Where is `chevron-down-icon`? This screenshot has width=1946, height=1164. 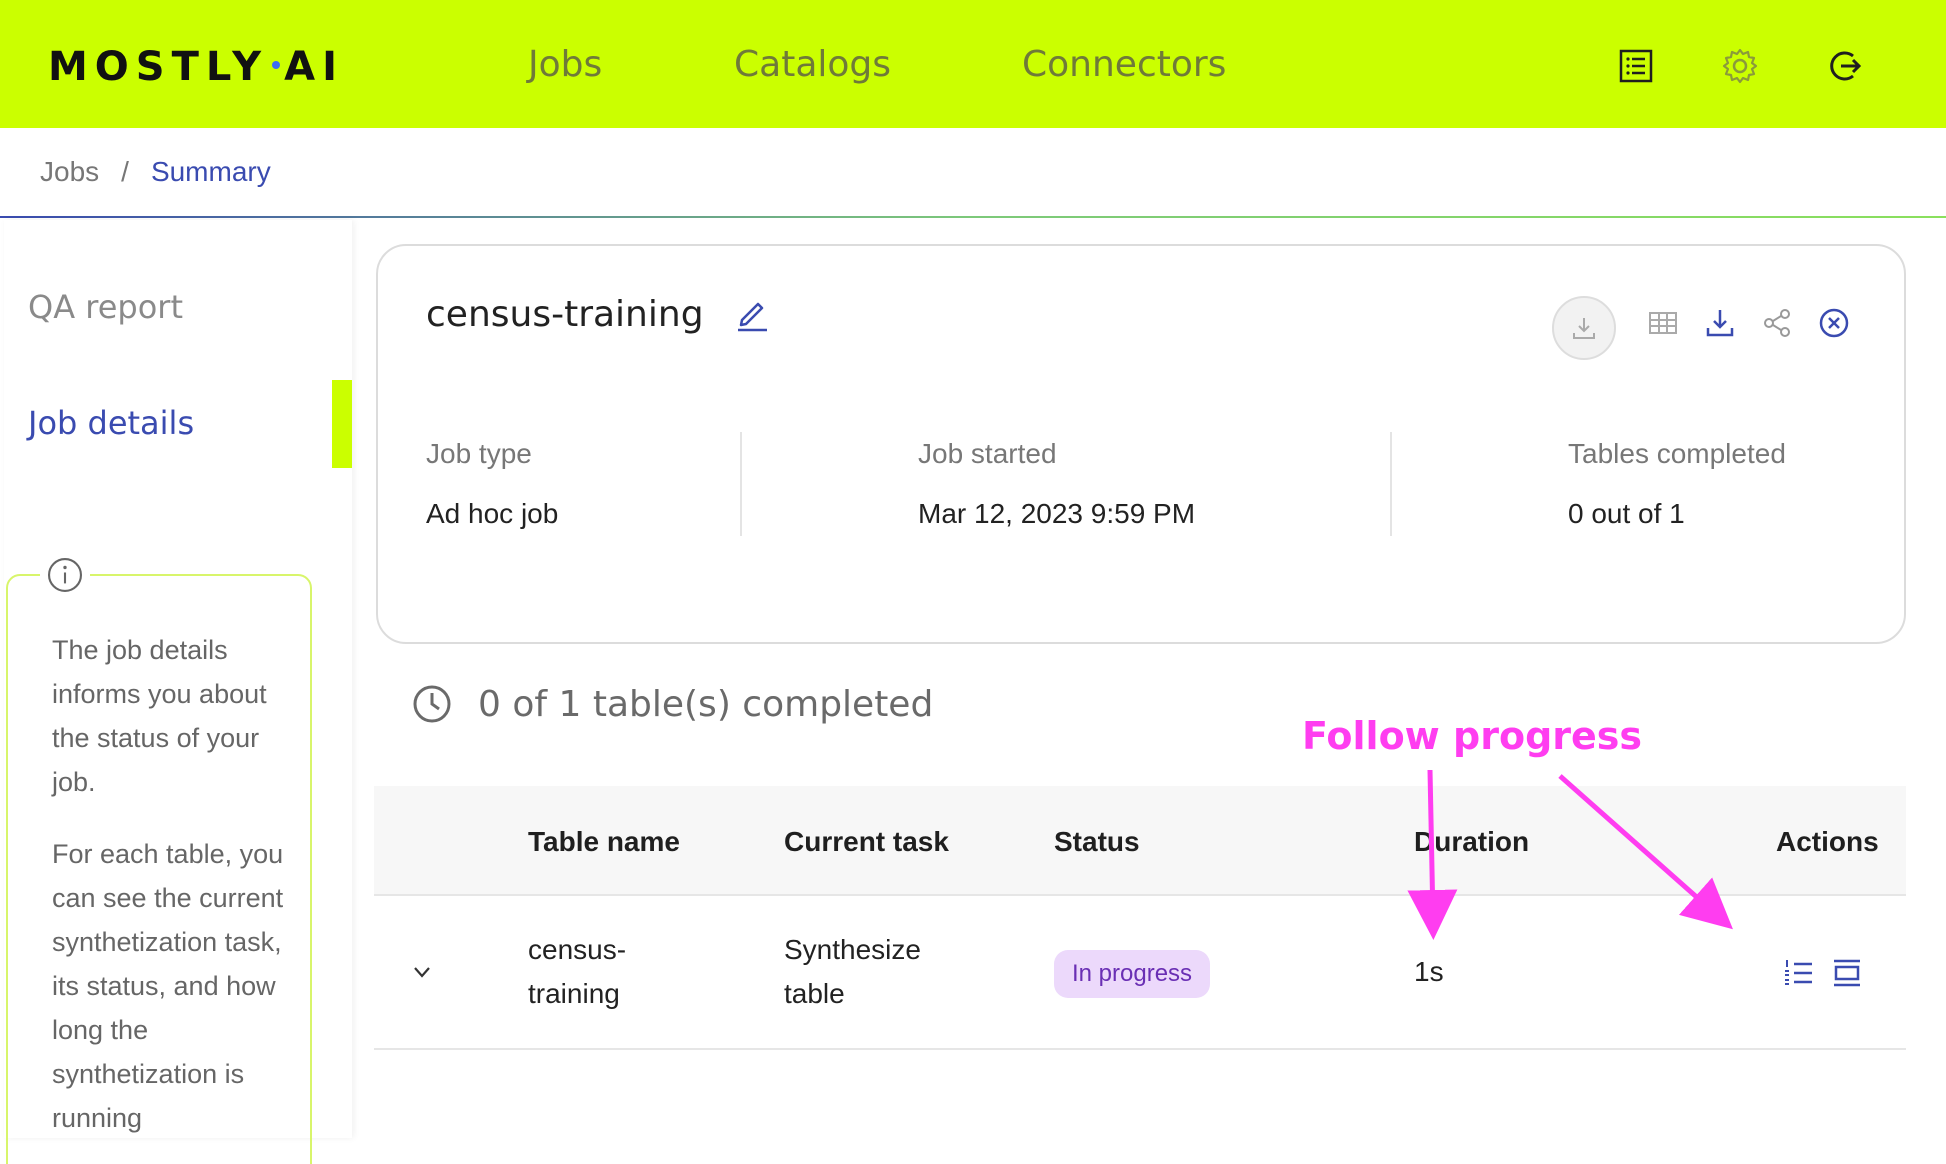
chevron-down-icon is located at coordinates (422, 972).